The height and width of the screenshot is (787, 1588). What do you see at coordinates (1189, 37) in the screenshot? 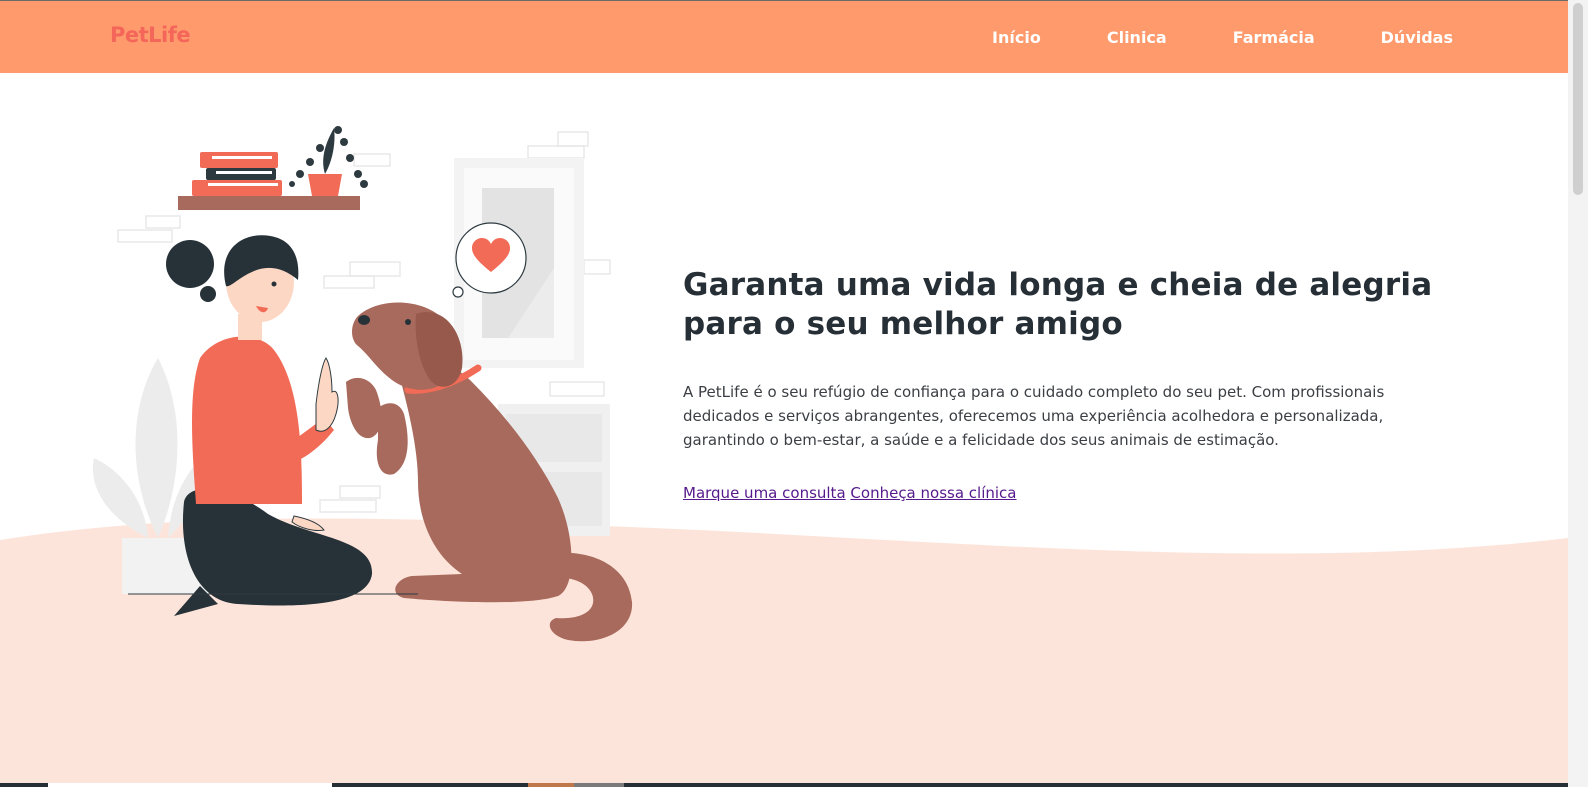
I see `main-nav: Início Clinica Farmácia Dúvidas` at bounding box center [1189, 37].